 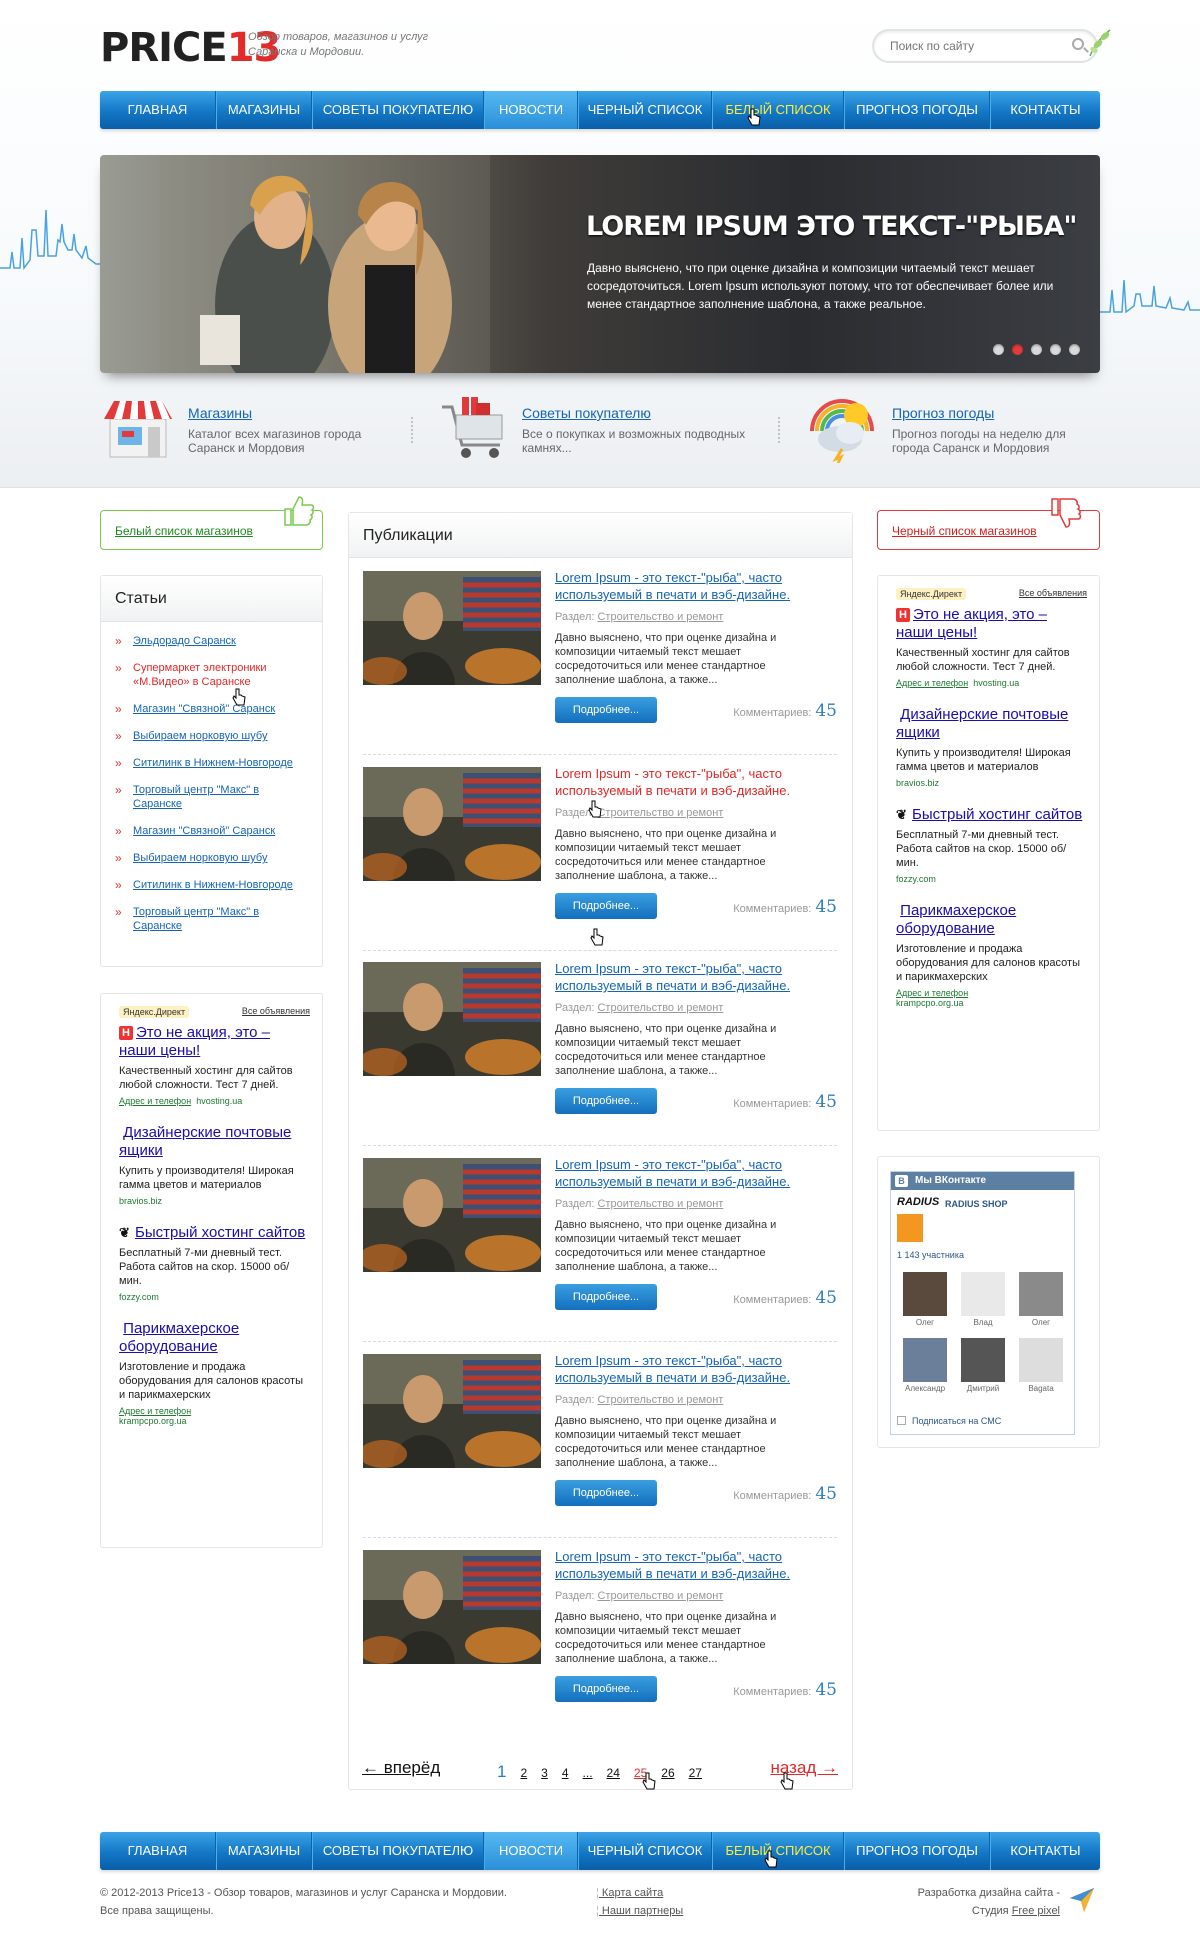 I want to click on vk-group-name: RADIUS SHOP, so click(x=976, y=1204).